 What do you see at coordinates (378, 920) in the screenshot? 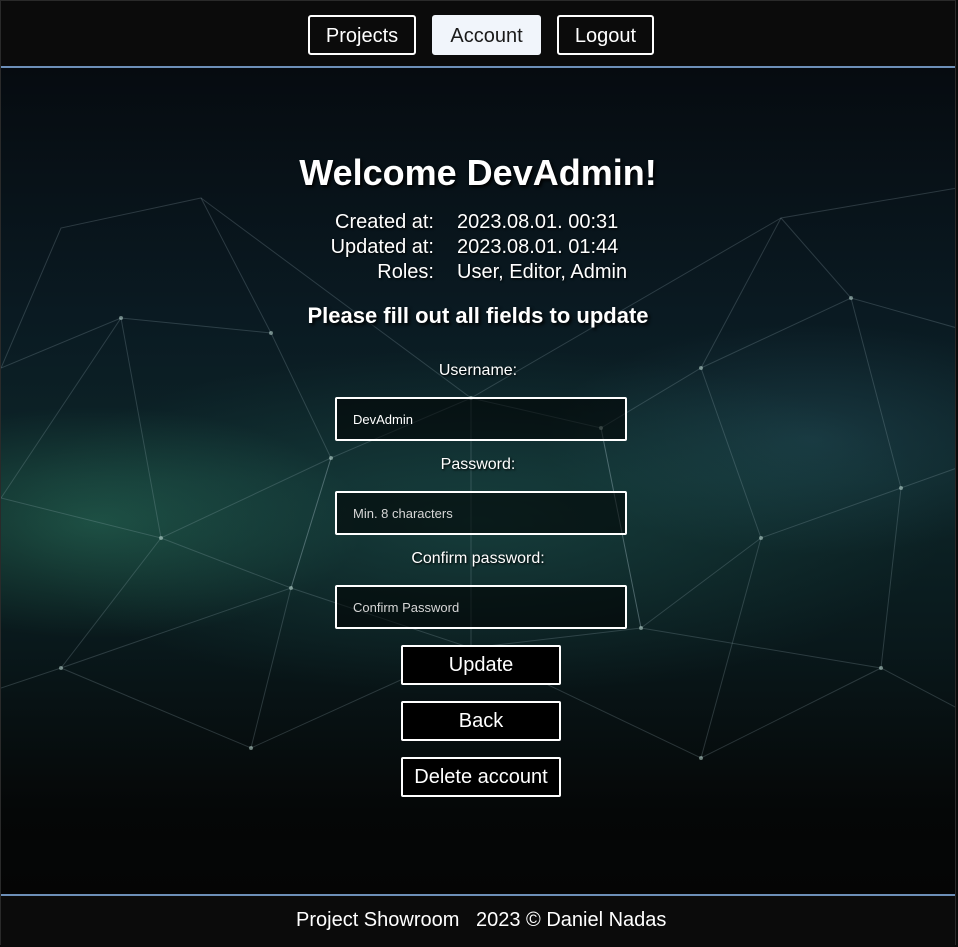
I see `footer-site-name: Project Showroom` at bounding box center [378, 920].